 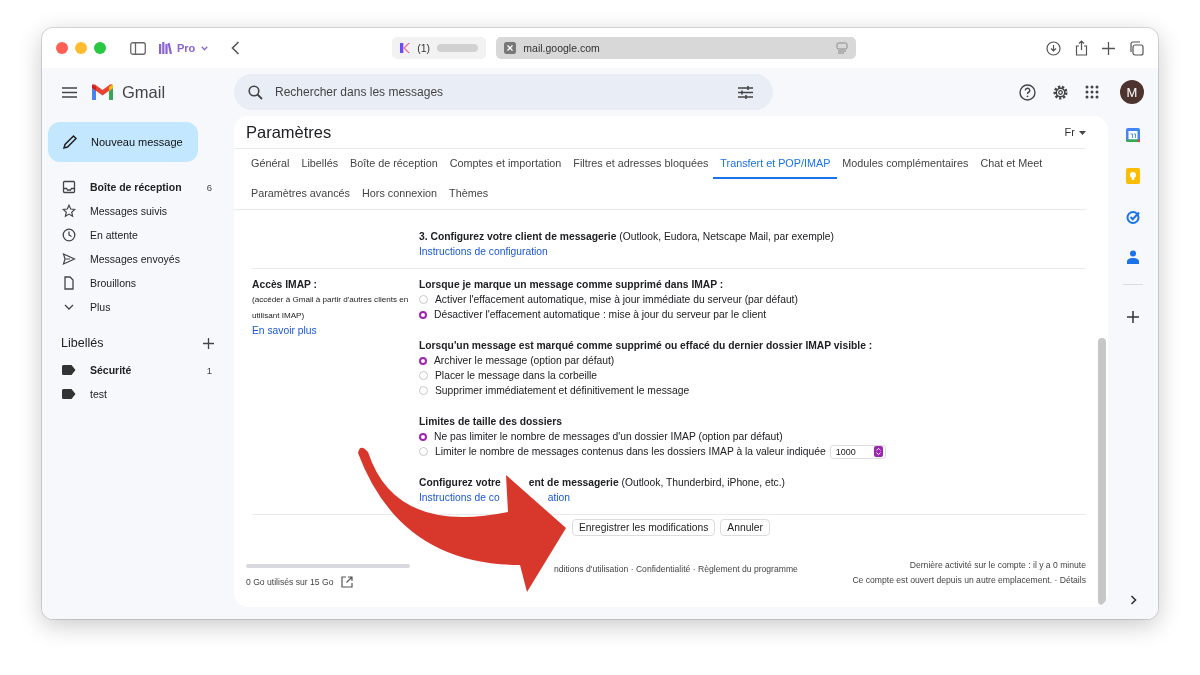 What do you see at coordinates (641, 164) in the screenshot?
I see `settings-tab: Filtres et adresses bloquées` at bounding box center [641, 164].